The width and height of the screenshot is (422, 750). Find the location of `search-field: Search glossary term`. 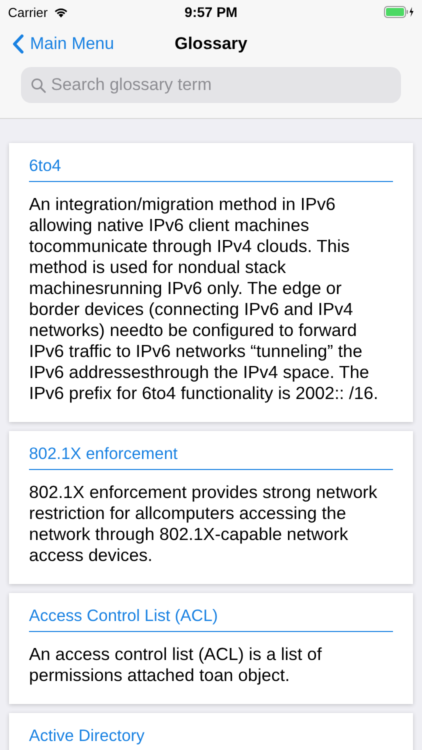

search-field: Search glossary term is located at coordinates (211, 85).